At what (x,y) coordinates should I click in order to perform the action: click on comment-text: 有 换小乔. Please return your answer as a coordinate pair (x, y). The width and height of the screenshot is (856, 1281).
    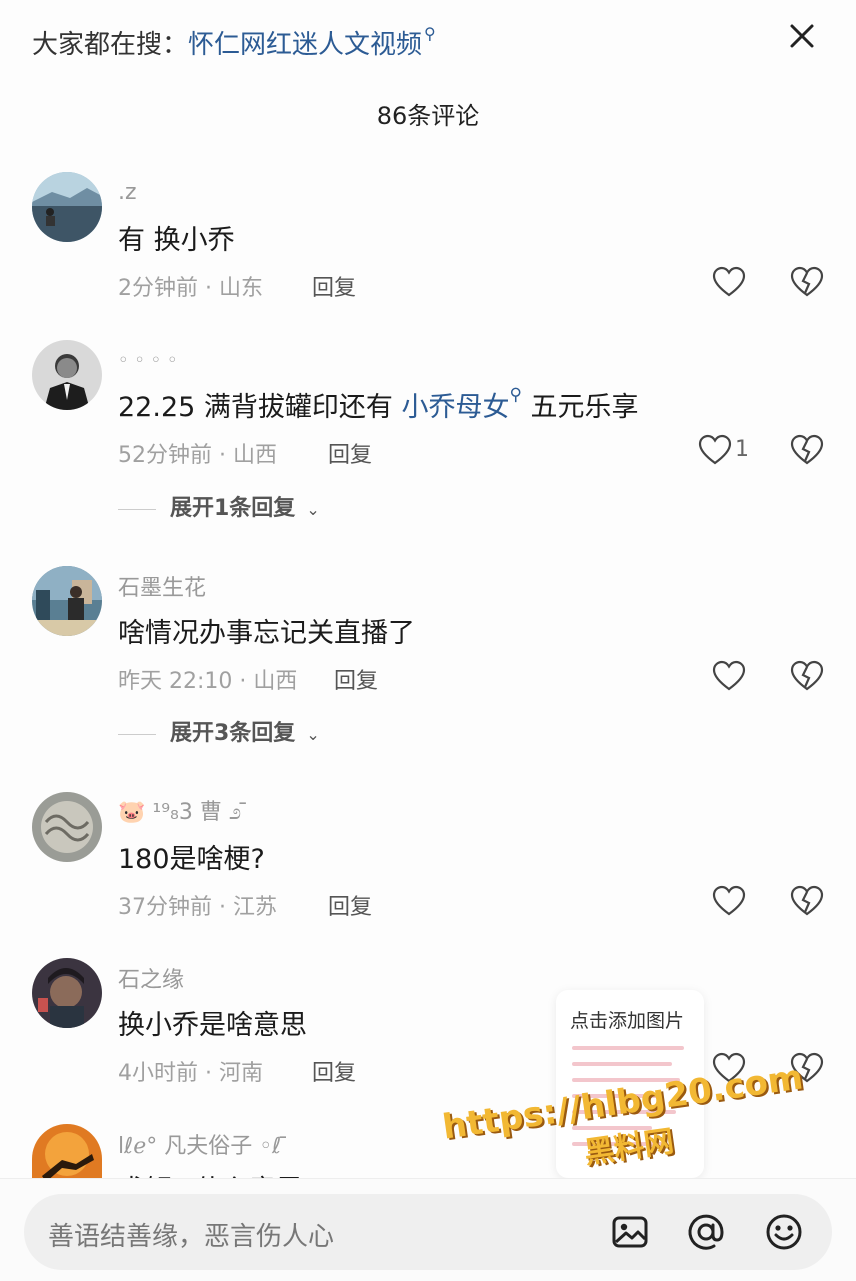
    Looking at the image, I should click on (176, 240).